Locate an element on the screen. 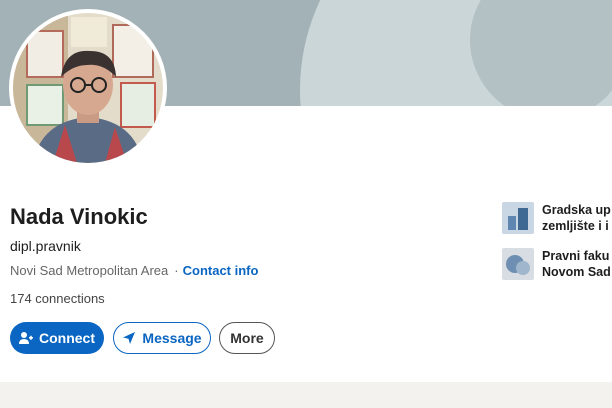 The height and width of the screenshot is (408, 612). profile-name: Nada Vinokic is located at coordinates (79, 216).